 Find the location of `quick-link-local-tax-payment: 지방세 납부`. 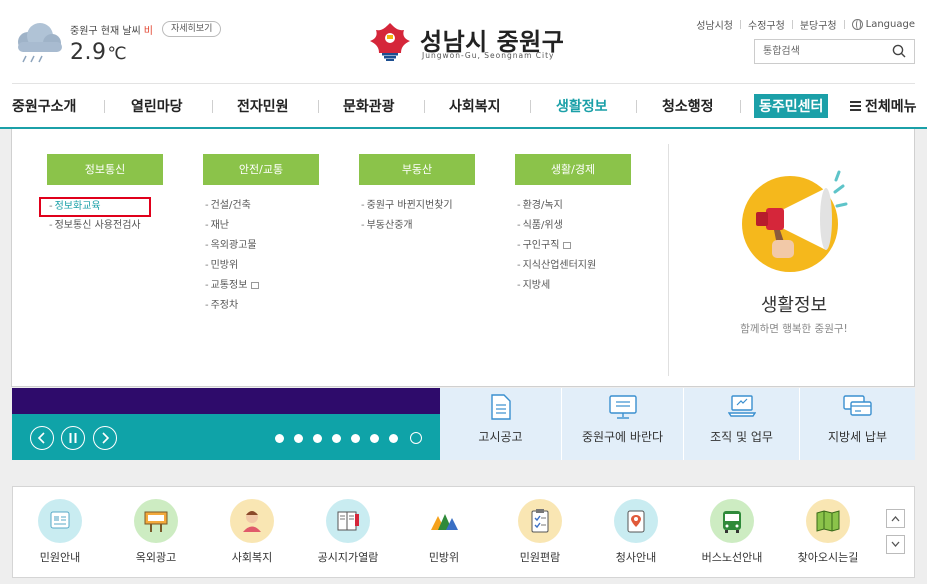

quick-link-local-tax-payment: 지방세 납부 is located at coordinates (857, 424).